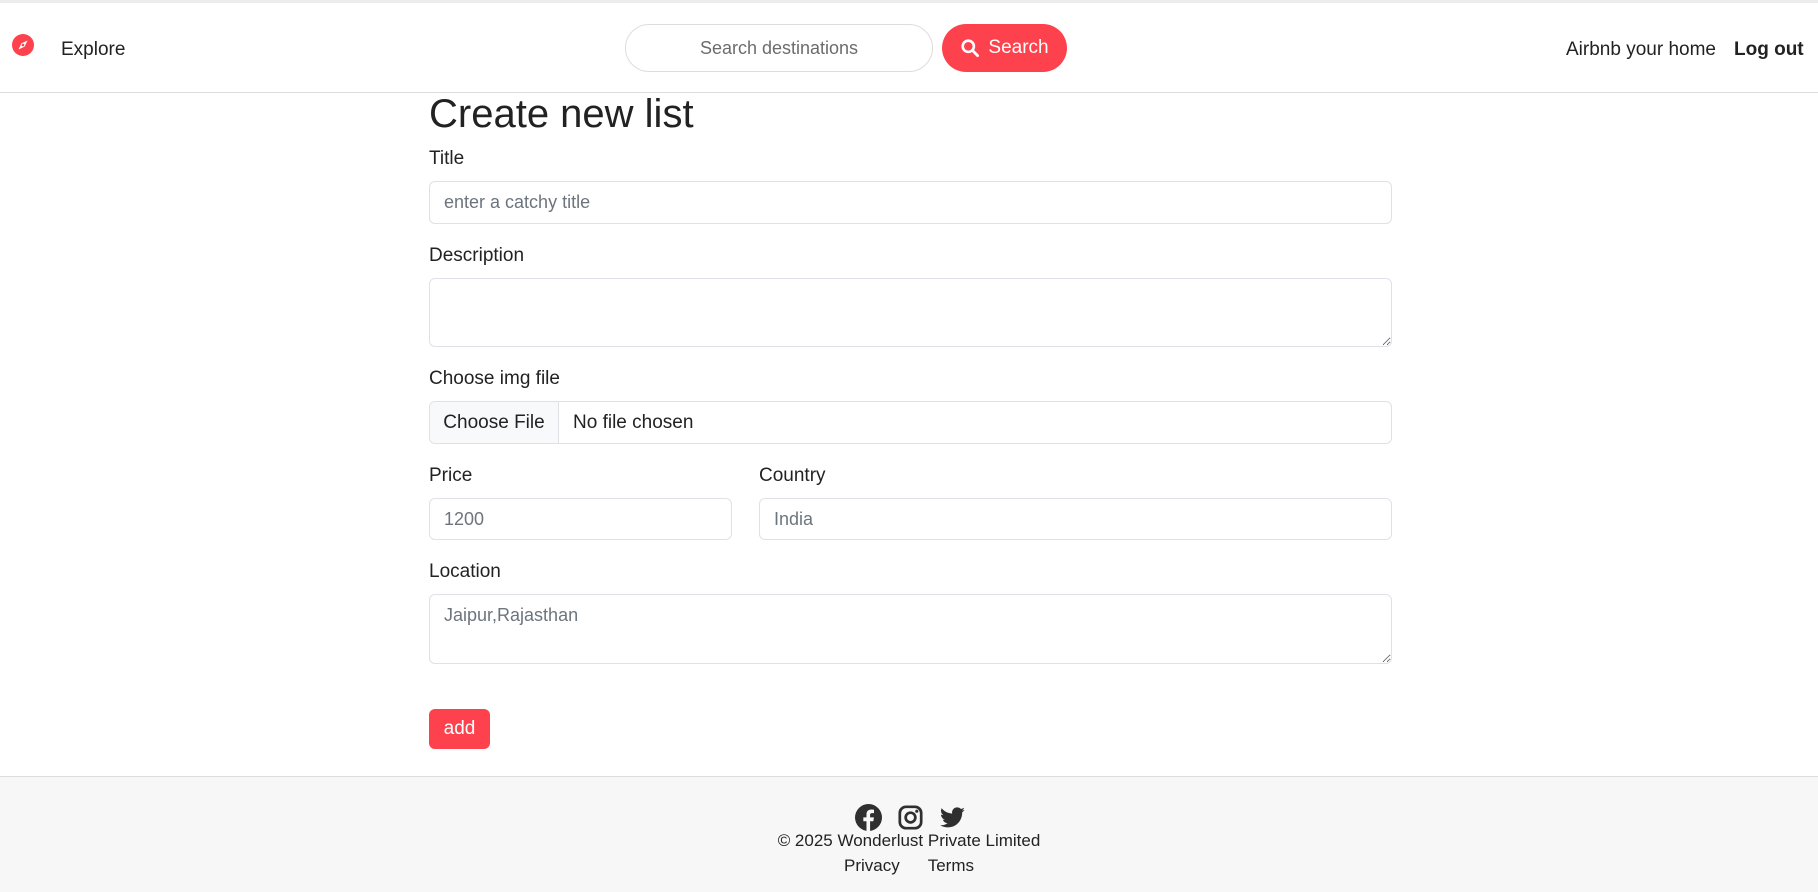 The width and height of the screenshot is (1818, 892). I want to click on compass-icon, so click(23, 45).